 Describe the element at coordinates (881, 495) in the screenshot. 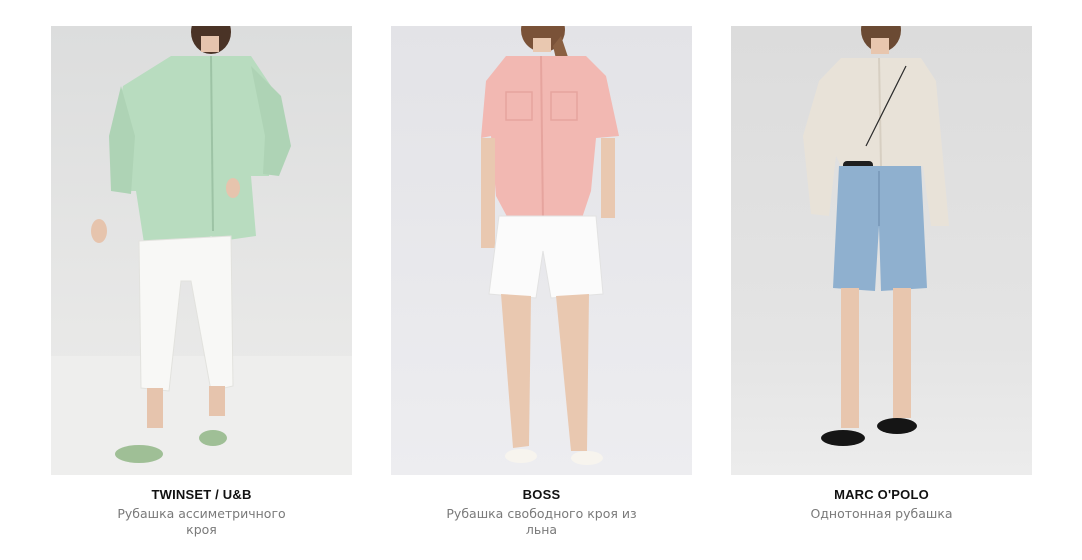

I see `product-brand: MARC O'POLO` at that location.